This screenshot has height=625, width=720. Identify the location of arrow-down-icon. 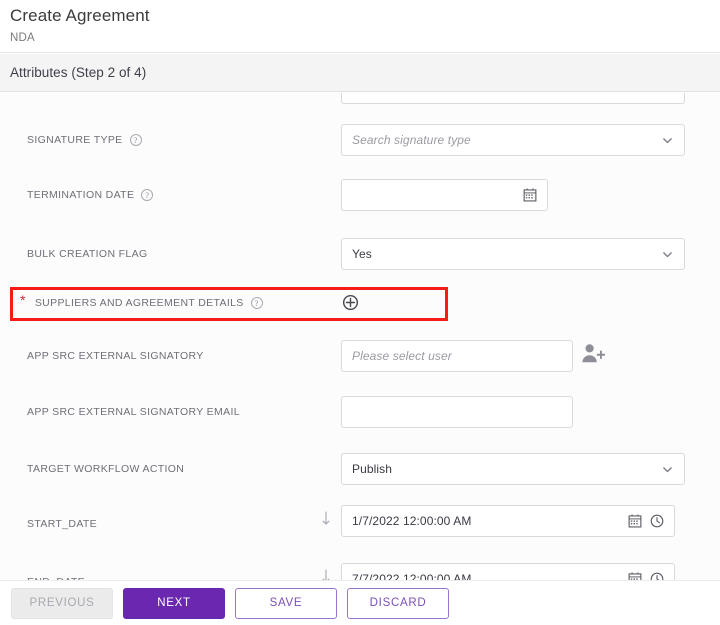
(326, 519).